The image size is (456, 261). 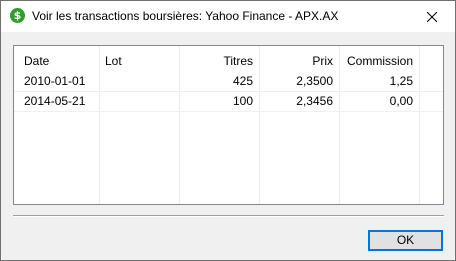 What do you see at coordinates (376, 81) in the screenshot?
I see `table-row-1-commission: 1,25` at bounding box center [376, 81].